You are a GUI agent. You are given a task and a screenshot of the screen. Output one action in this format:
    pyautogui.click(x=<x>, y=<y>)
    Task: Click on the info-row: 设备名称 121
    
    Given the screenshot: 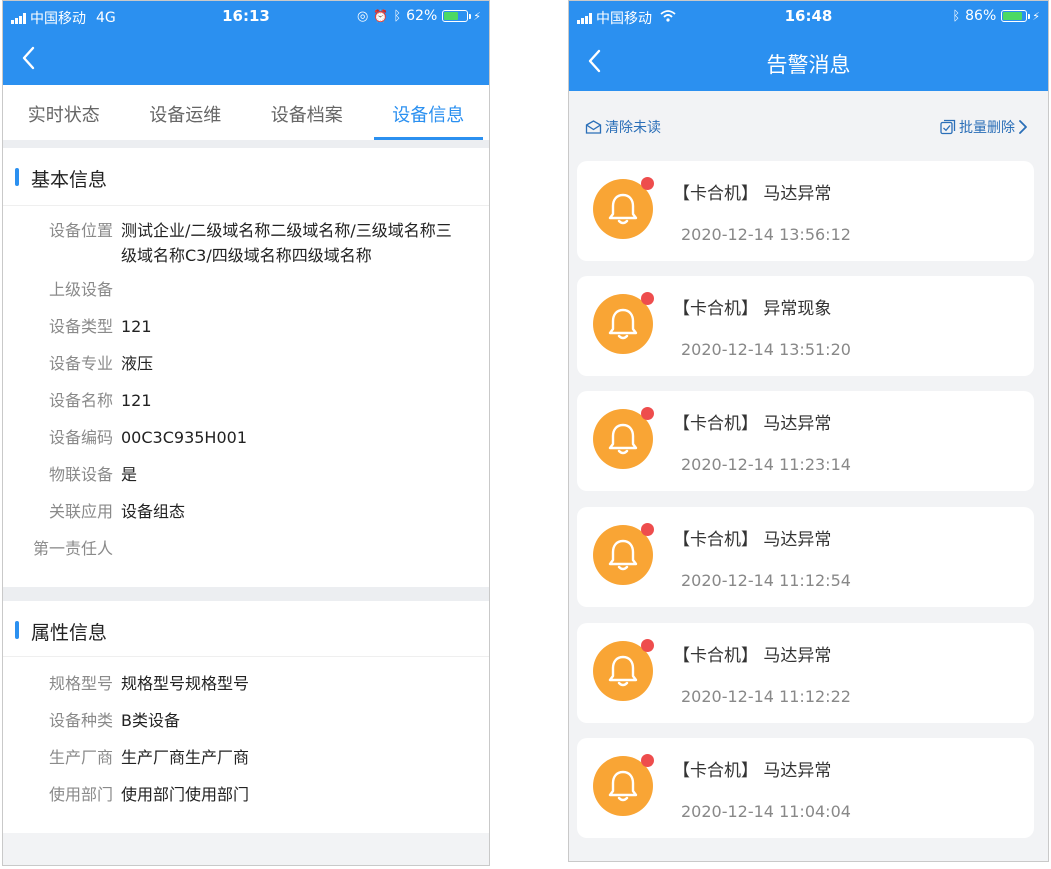 What is the action you would take?
    pyautogui.click(x=246, y=400)
    